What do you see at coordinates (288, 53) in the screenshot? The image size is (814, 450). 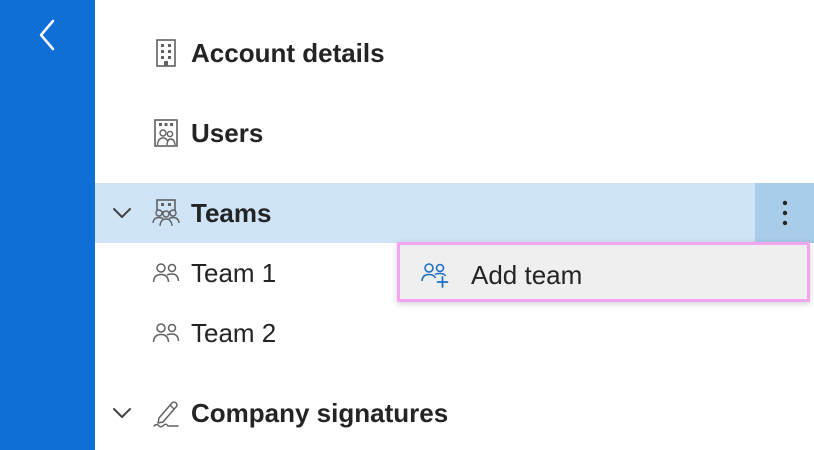 I see `nav-item-label: Account details` at bounding box center [288, 53].